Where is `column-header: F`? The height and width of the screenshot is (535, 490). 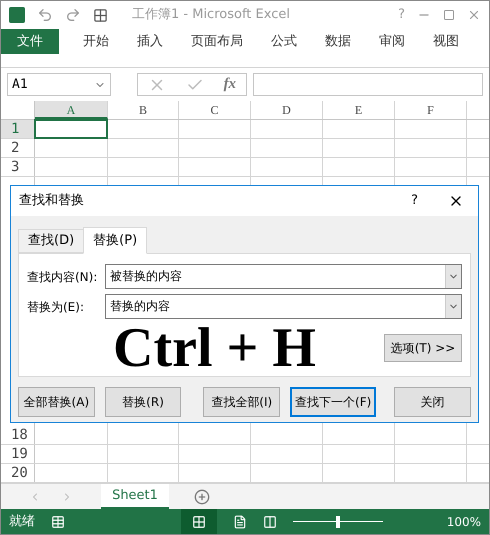 column-header: F is located at coordinates (431, 110).